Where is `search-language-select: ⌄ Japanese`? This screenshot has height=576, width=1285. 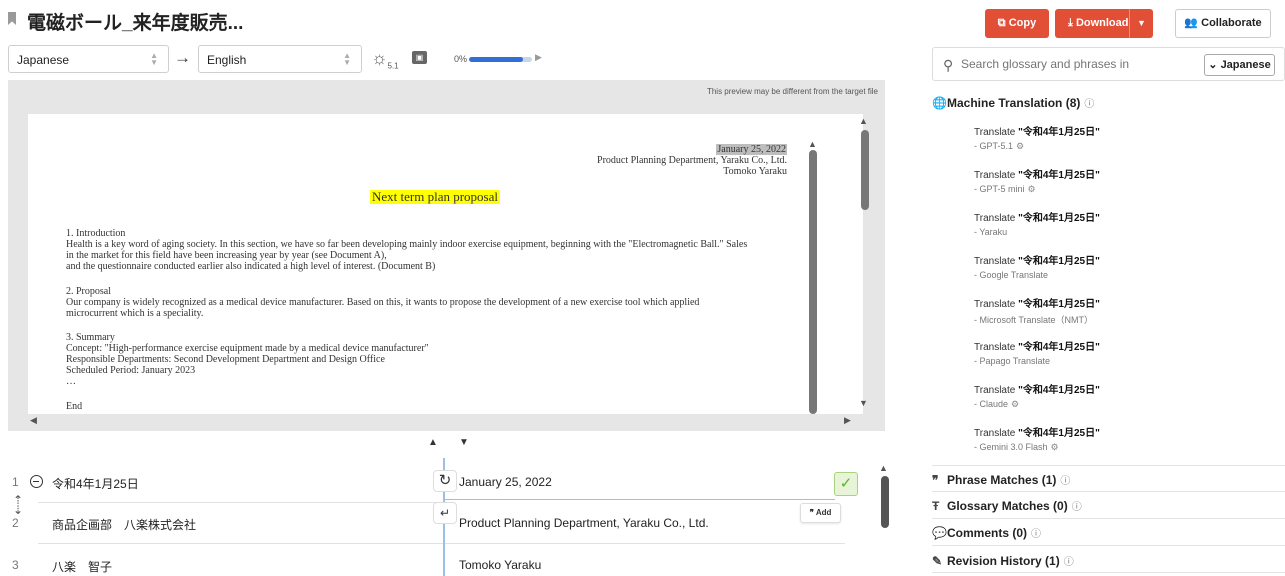 search-language-select: ⌄ Japanese is located at coordinates (1239, 65).